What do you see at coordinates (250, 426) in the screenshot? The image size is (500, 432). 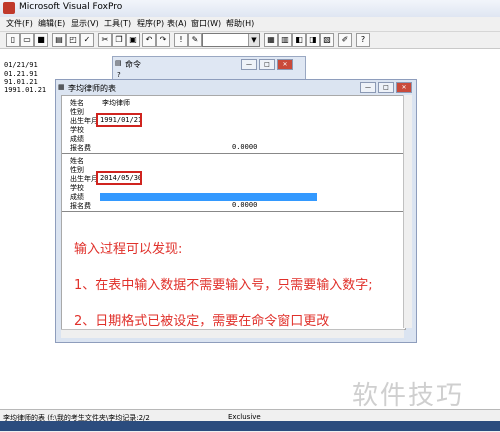 I see `taskbar` at bounding box center [250, 426].